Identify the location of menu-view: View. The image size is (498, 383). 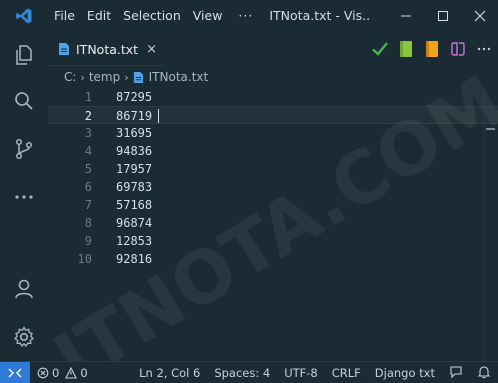
(208, 15).